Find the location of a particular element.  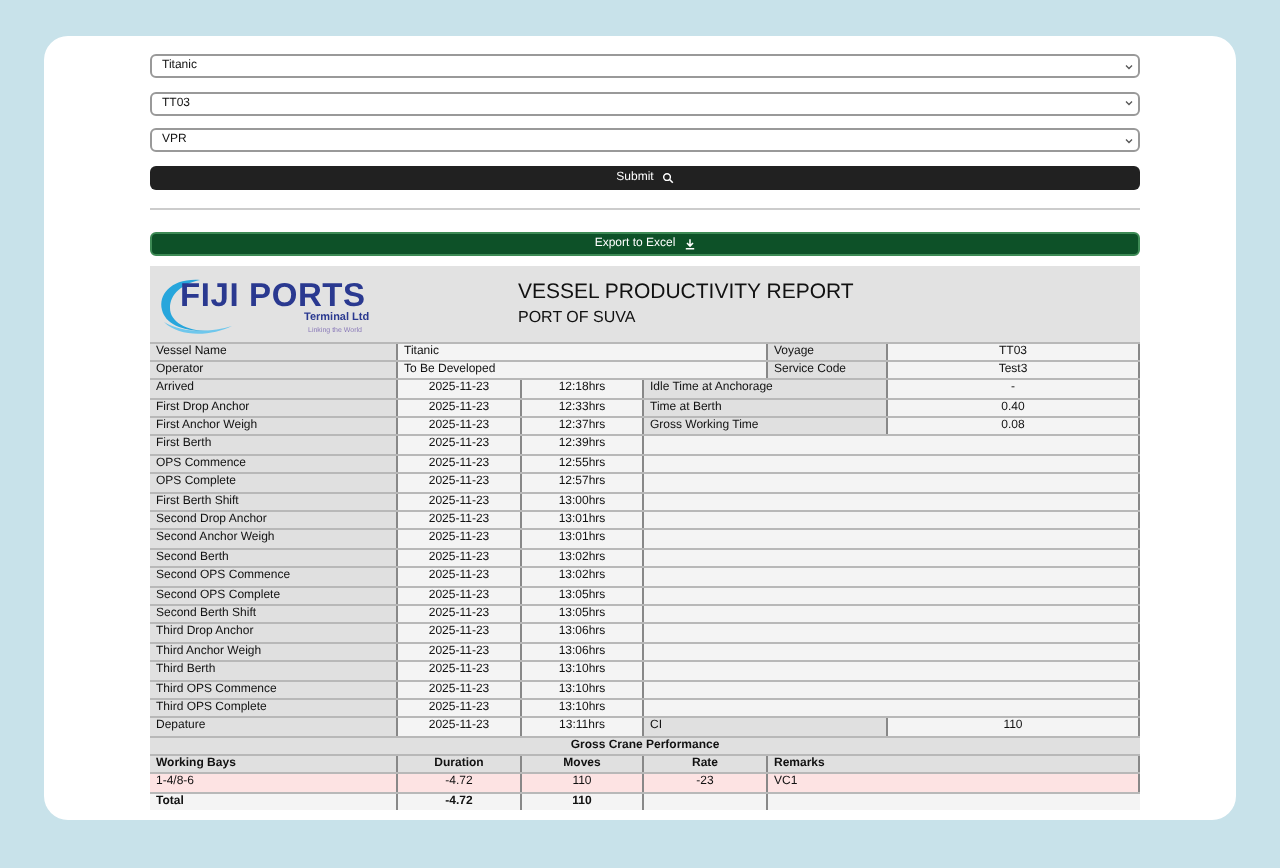

report-subtitle: PORT OF SUVA is located at coordinates (578, 317).